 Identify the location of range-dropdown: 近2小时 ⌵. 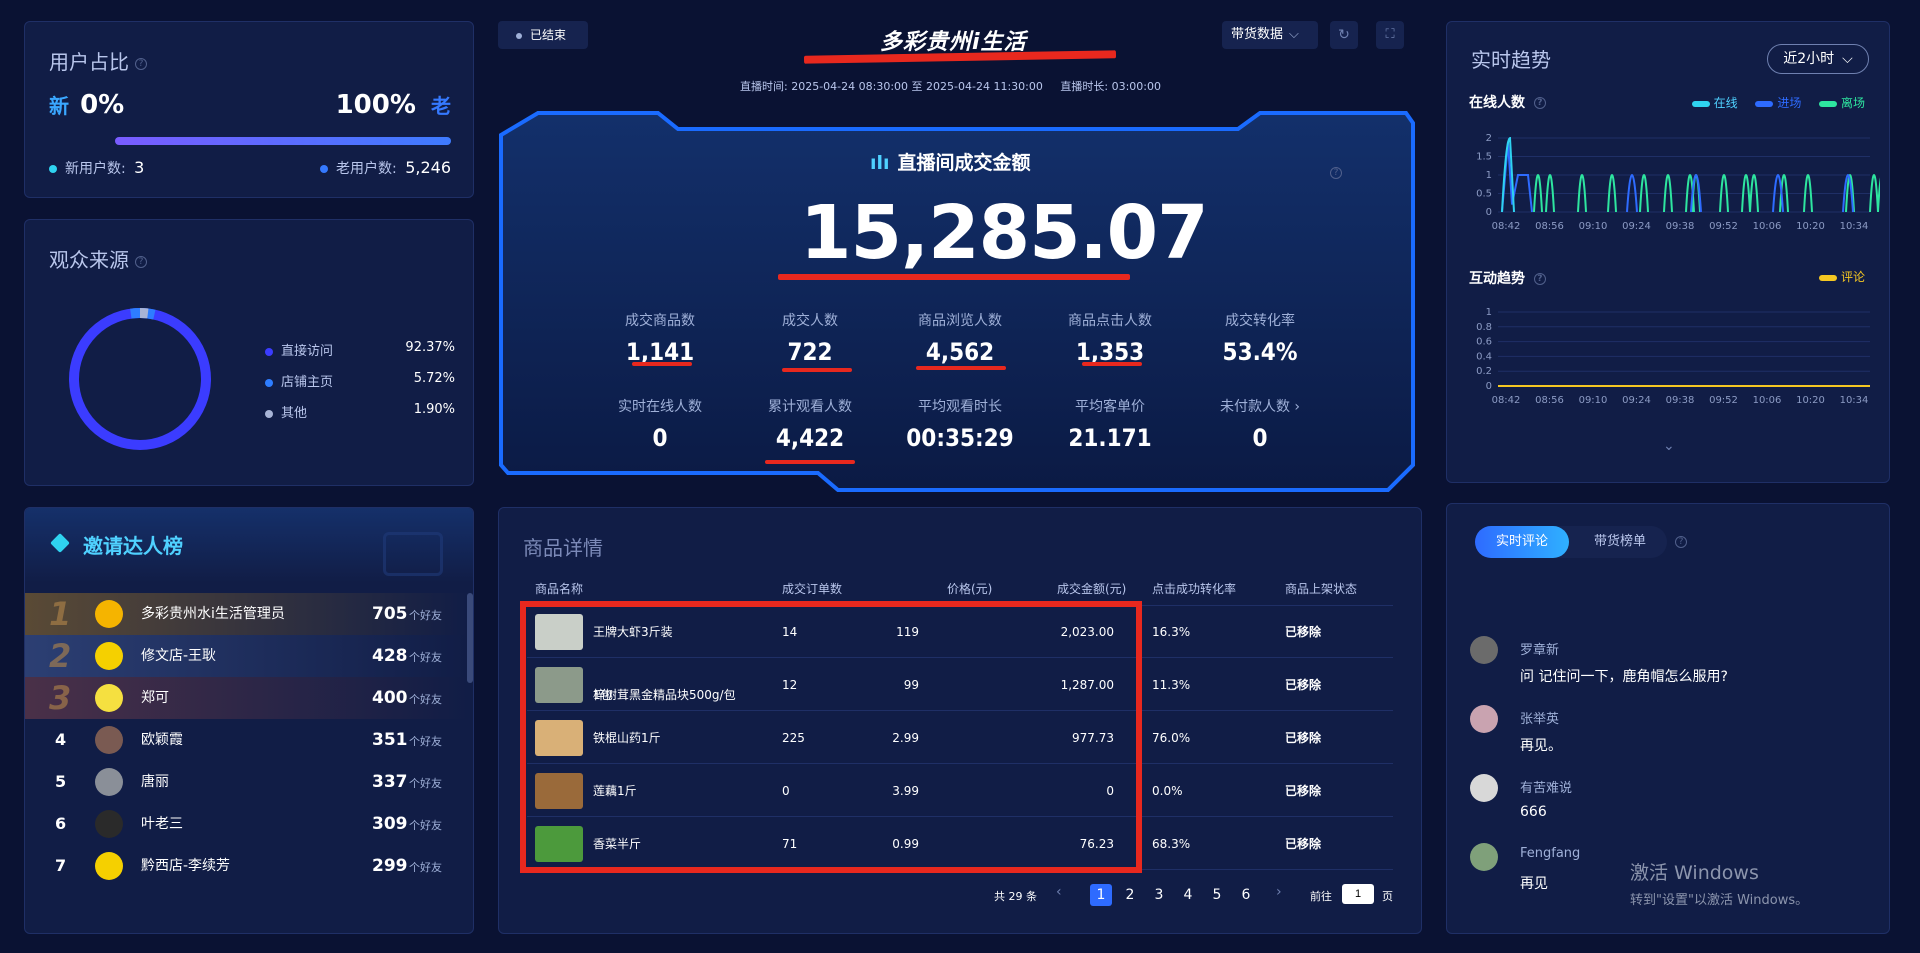
(1818, 59).